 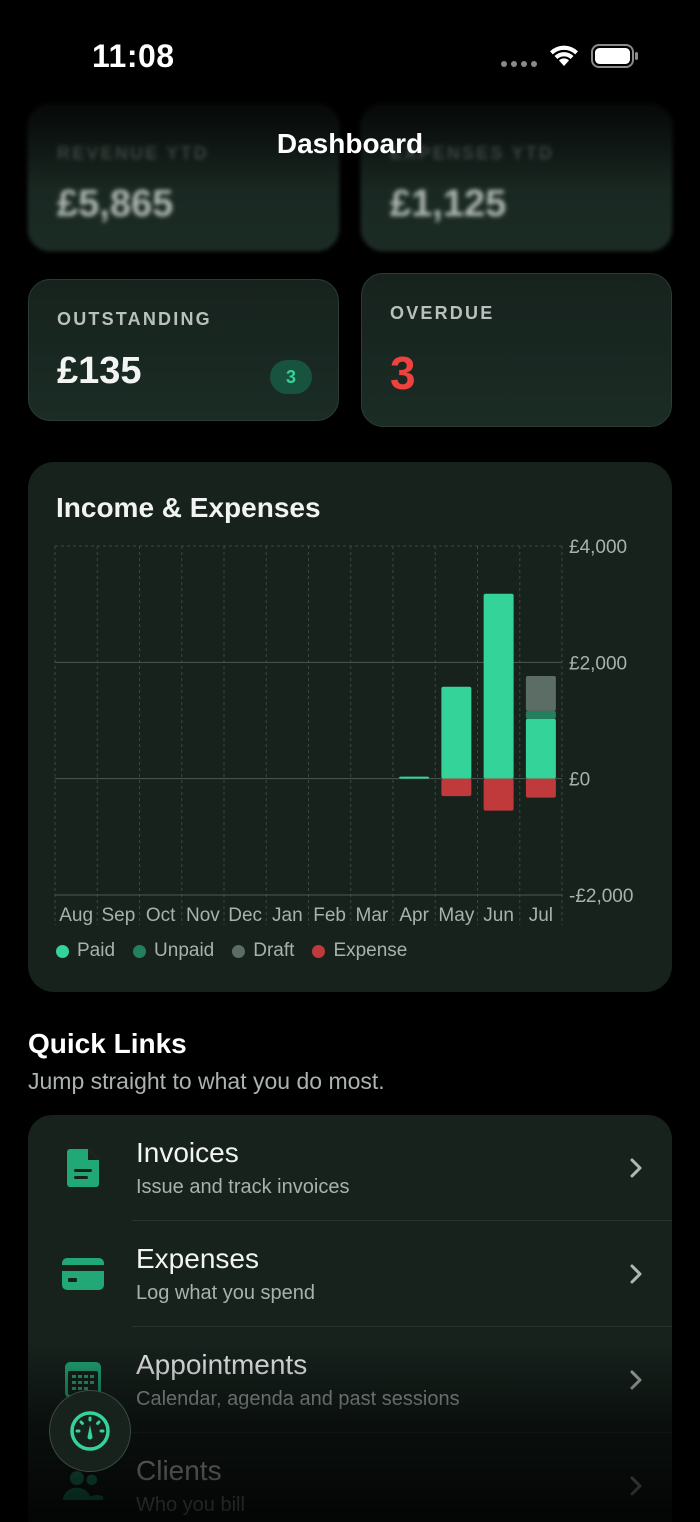 I want to click on overdue-card: OVERDUE 3, so click(x=516, y=350).